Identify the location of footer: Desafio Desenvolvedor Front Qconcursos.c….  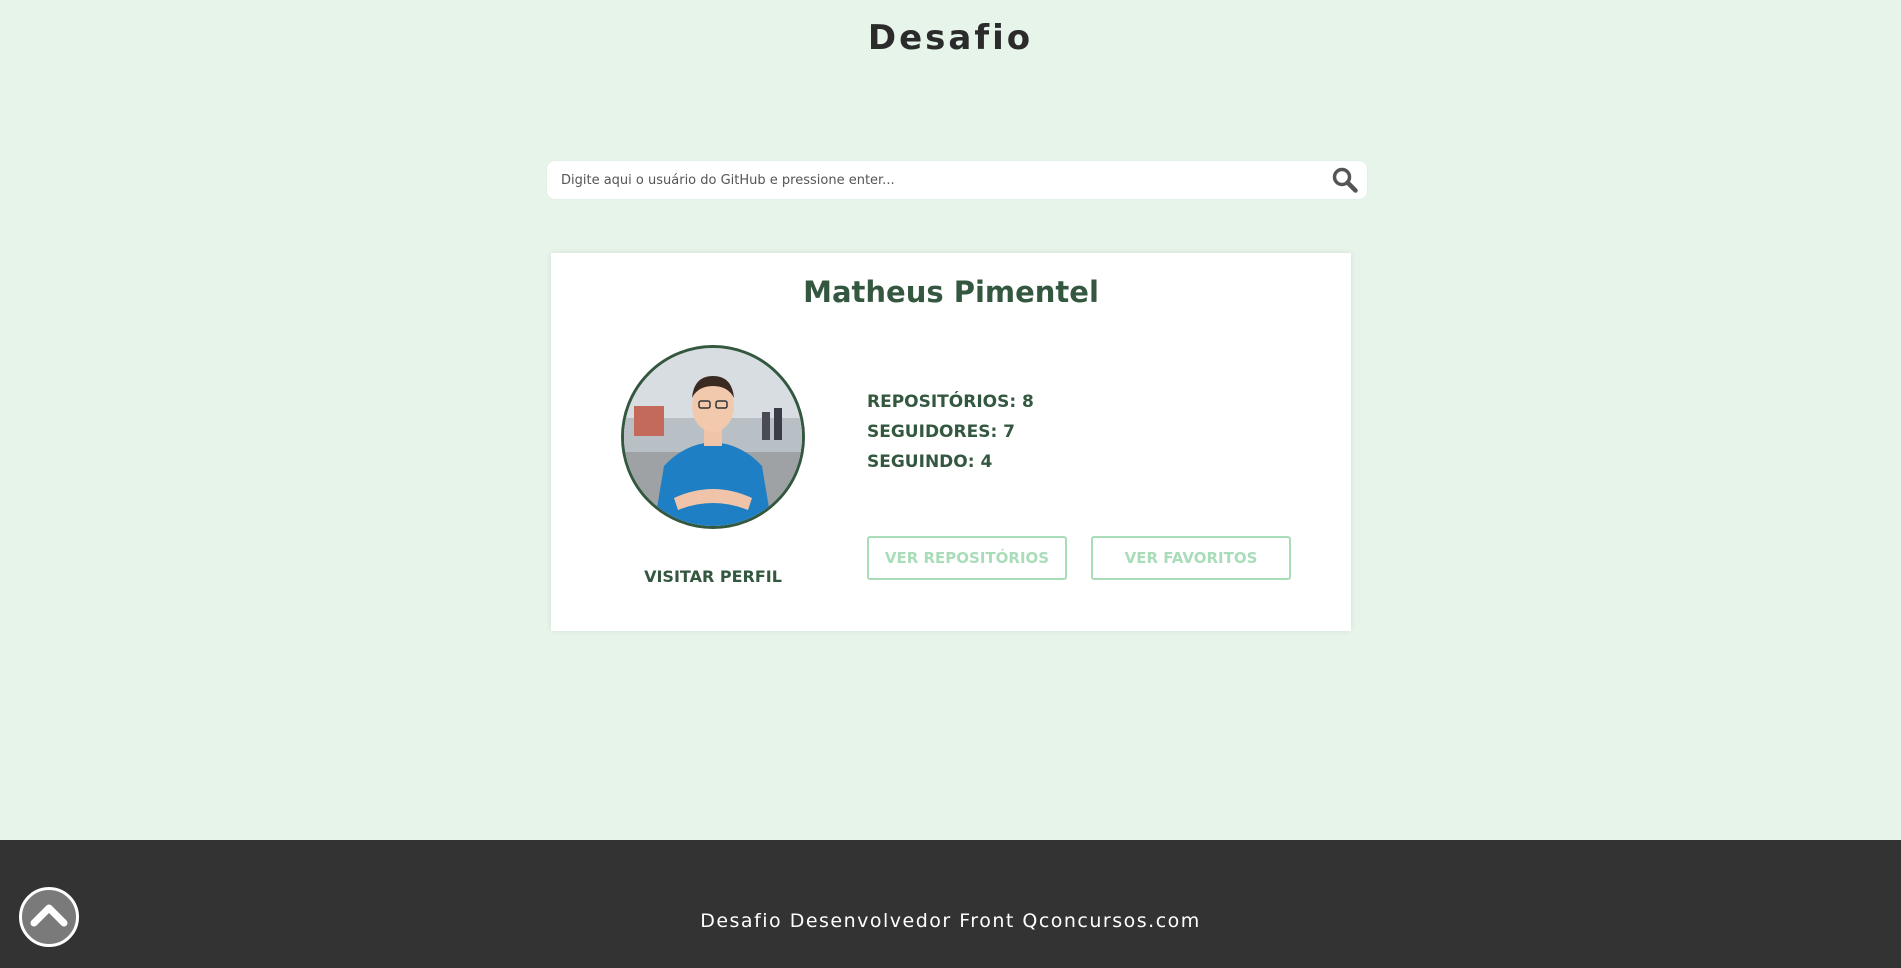
(950, 904).